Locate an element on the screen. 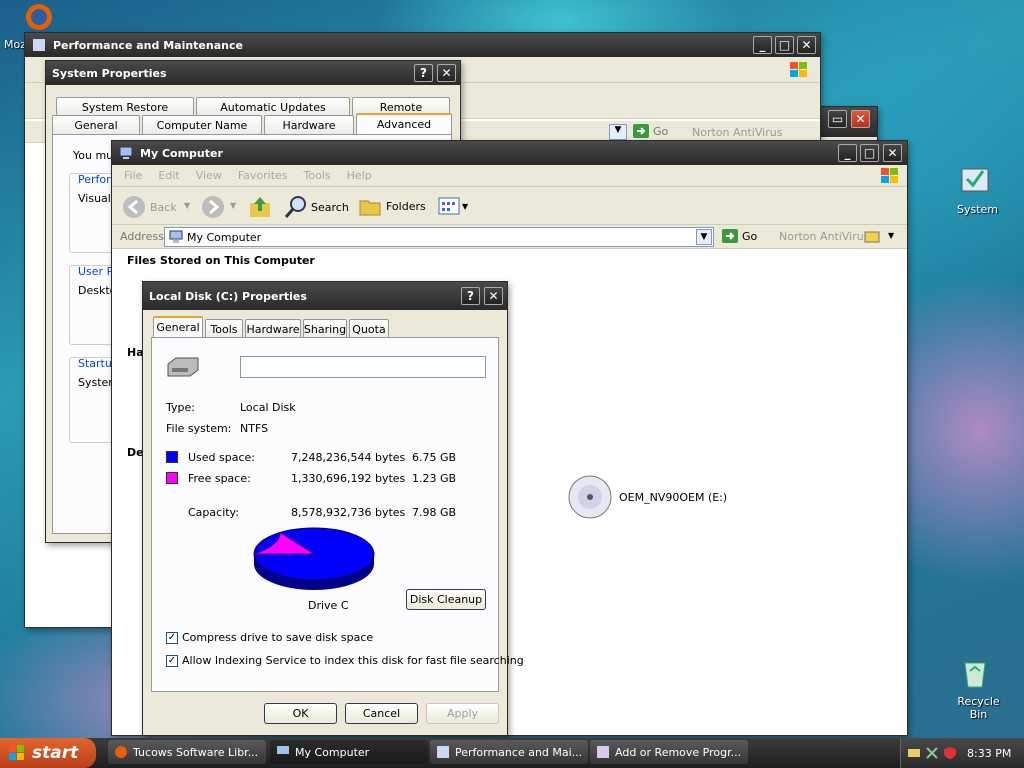 The height and width of the screenshot is (768, 1024). my-computer-small-icon is located at coordinates (176, 236).